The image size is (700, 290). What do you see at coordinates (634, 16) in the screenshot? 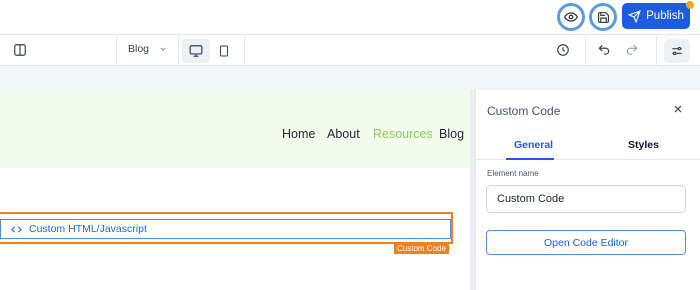
I see `send-icon` at bounding box center [634, 16].